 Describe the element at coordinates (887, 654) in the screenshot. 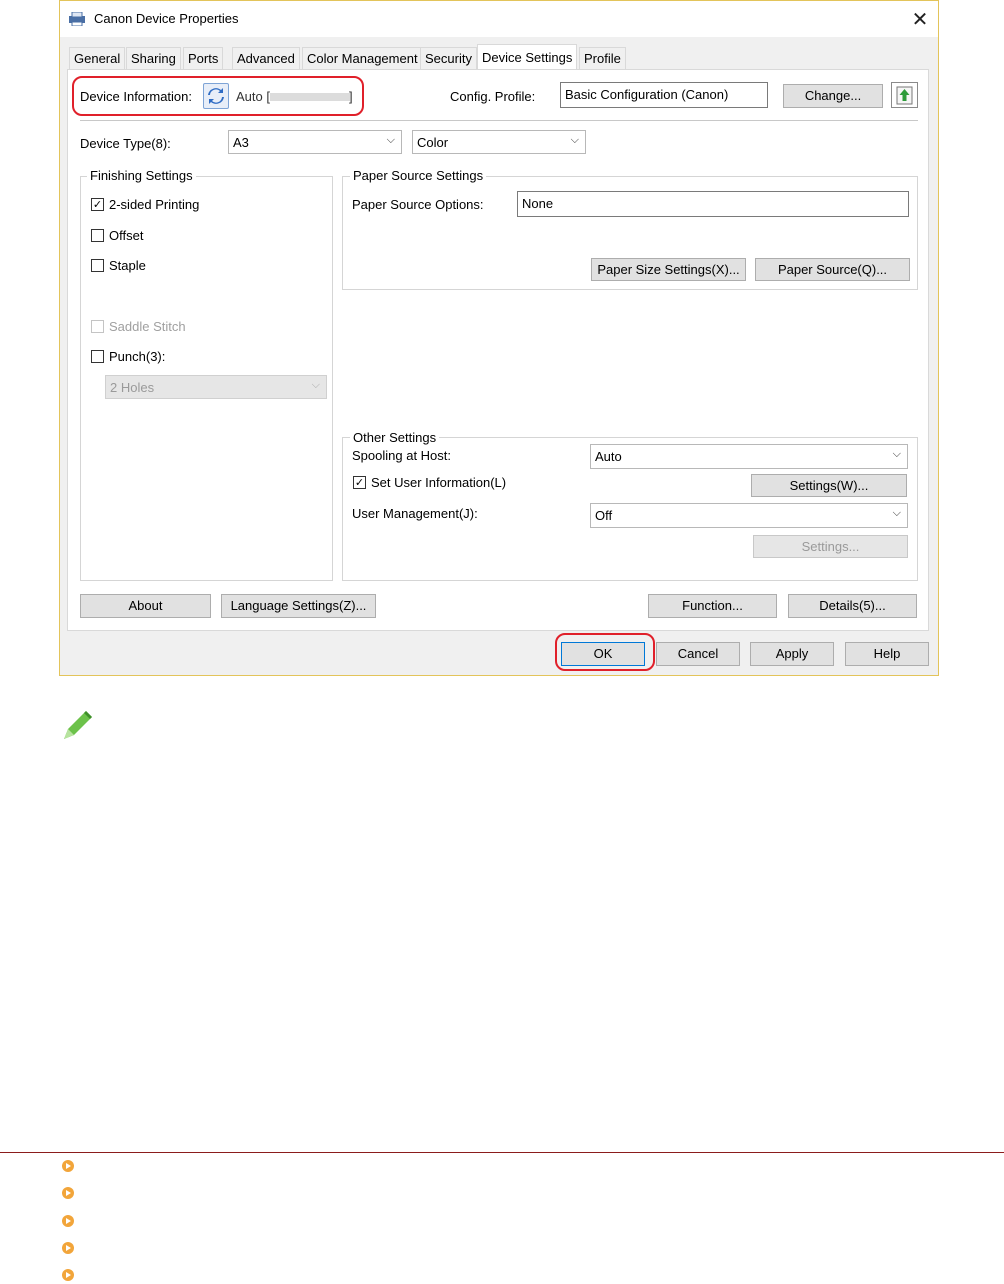

I see `help-button: Help` at that location.